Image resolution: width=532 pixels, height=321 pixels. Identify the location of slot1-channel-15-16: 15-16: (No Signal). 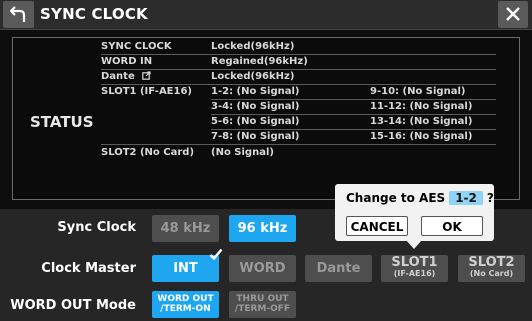
(421, 136).